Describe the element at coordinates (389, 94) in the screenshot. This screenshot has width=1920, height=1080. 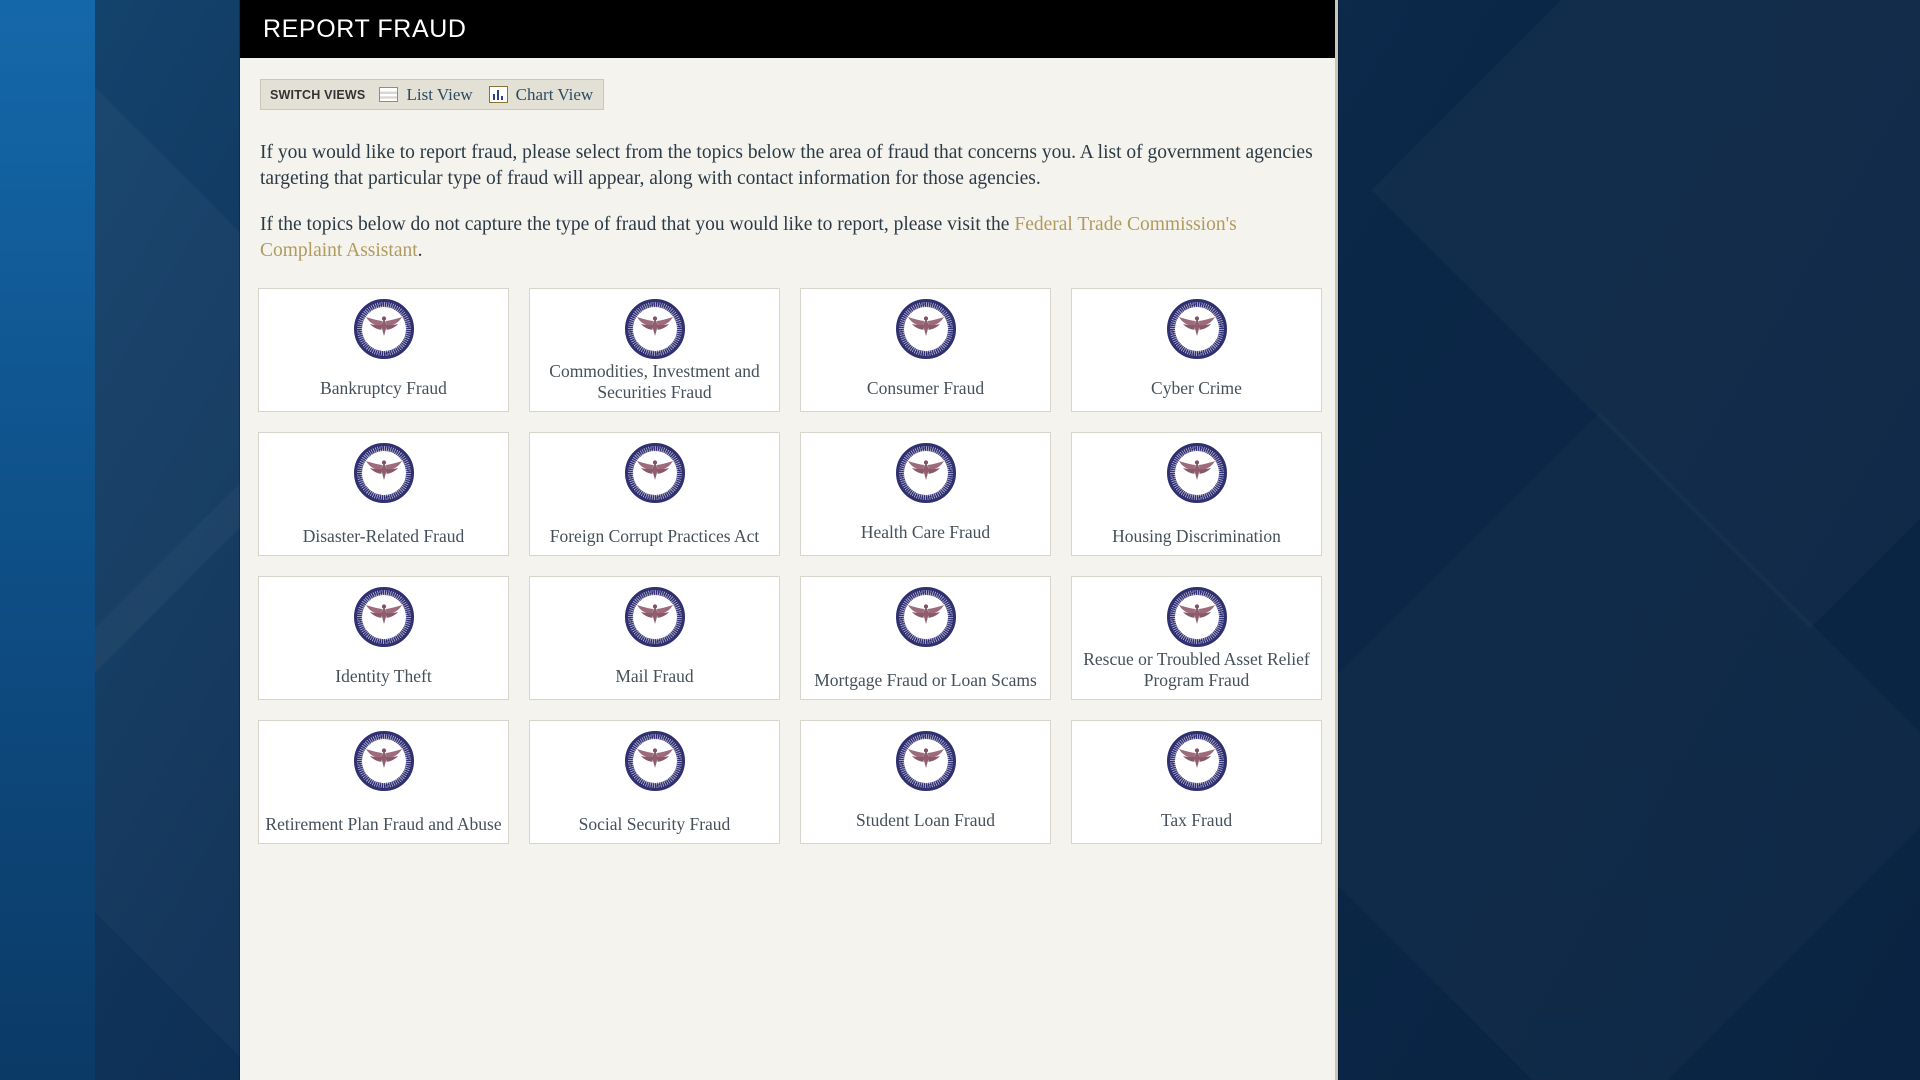
I see `list-view-icon` at that location.